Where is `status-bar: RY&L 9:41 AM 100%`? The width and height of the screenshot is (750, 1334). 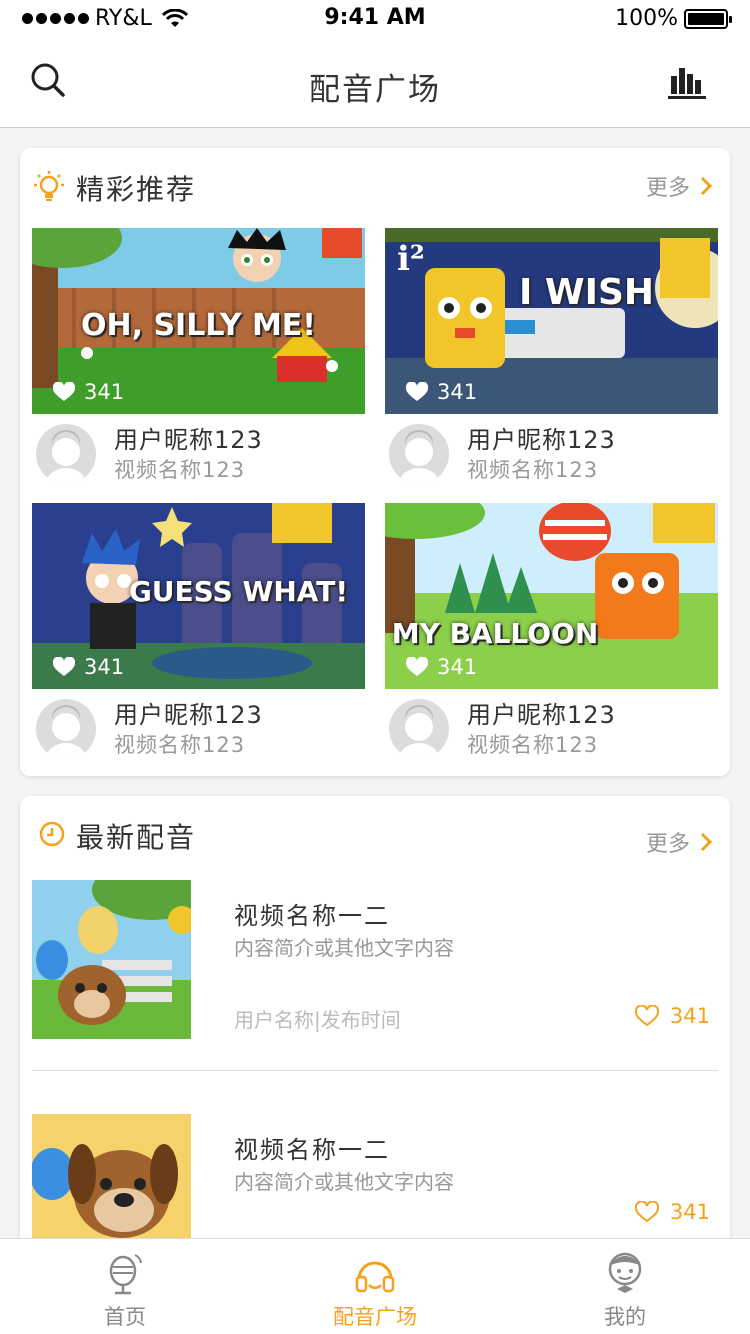
status-bar: RY&L 9:41 AM 100% is located at coordinates (375, 20).